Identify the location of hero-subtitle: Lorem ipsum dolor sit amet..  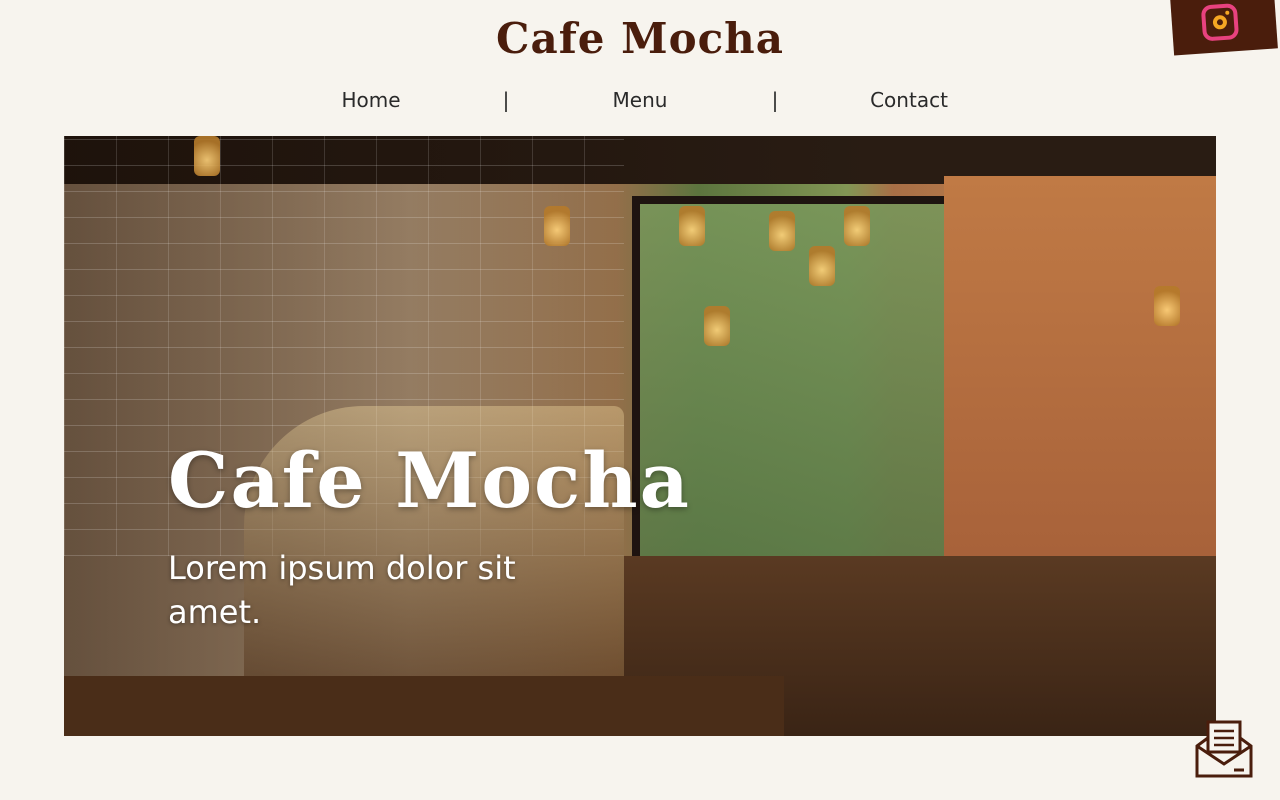
(342, 590).